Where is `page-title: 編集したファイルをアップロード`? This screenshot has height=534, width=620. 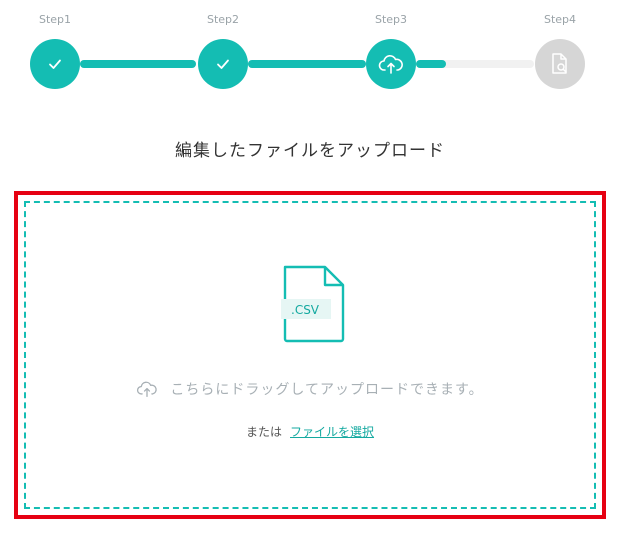 page-title: 編集したファイルをアップロード is located at coordinates (310, 151).